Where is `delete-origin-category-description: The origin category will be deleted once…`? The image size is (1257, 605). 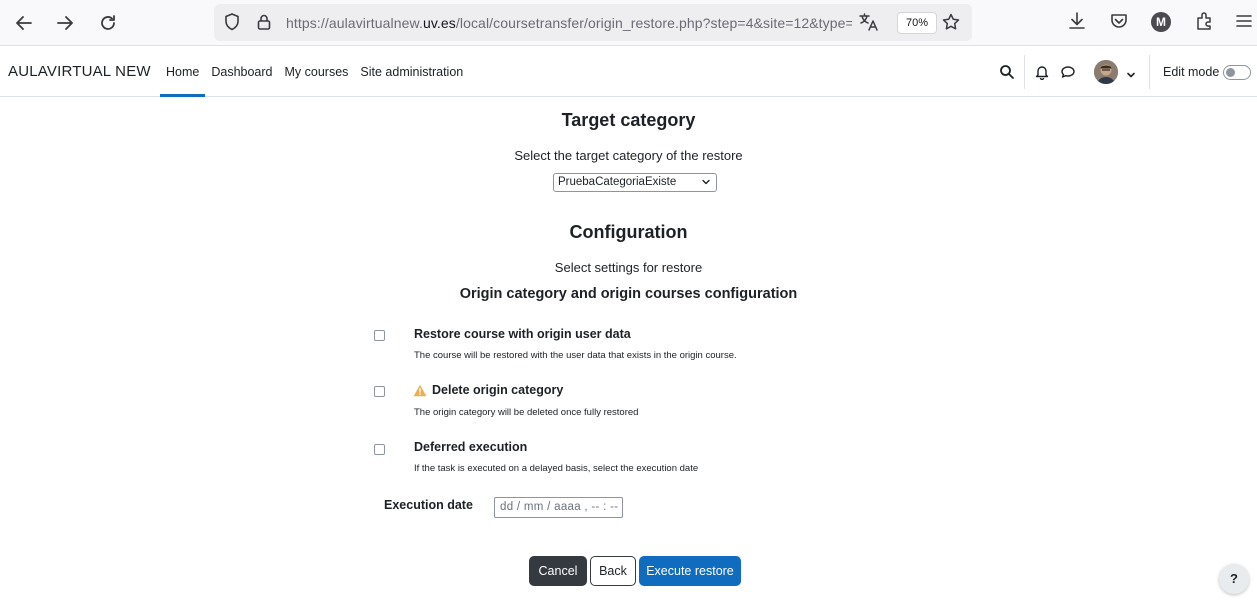
delete-origin-category-description: The origin category will be deleted once… is located at coordinates (526, 412).